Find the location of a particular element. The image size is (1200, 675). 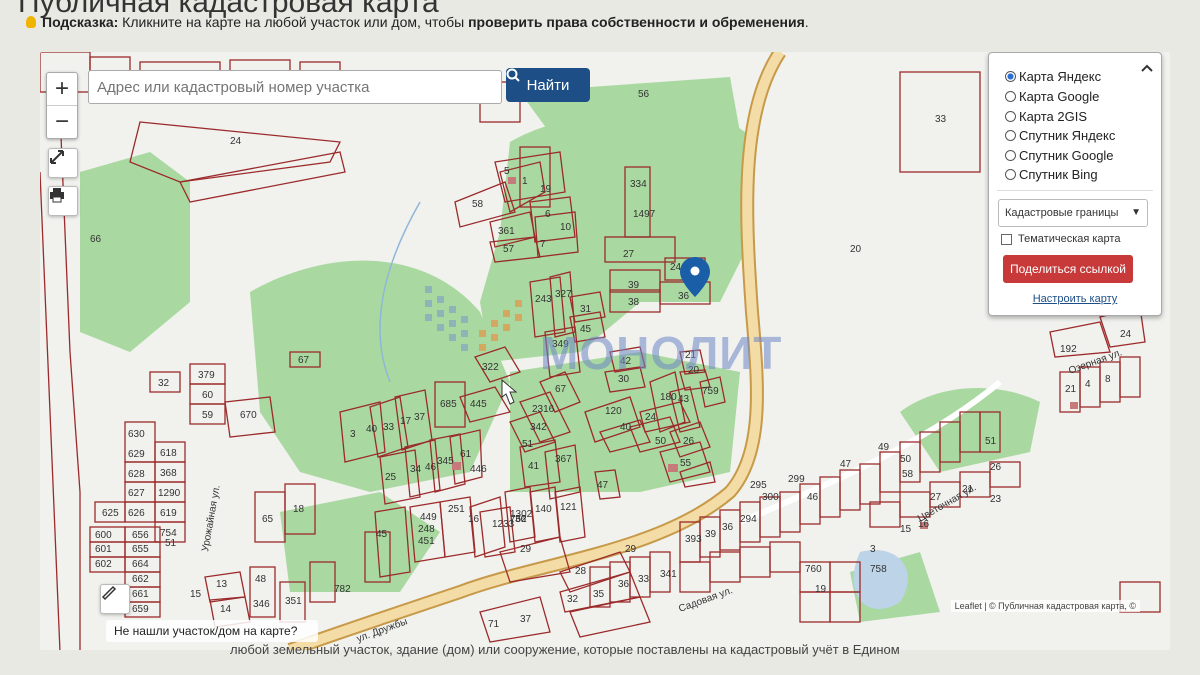

parcel-label: 7 is located at coordinates (543, 244).